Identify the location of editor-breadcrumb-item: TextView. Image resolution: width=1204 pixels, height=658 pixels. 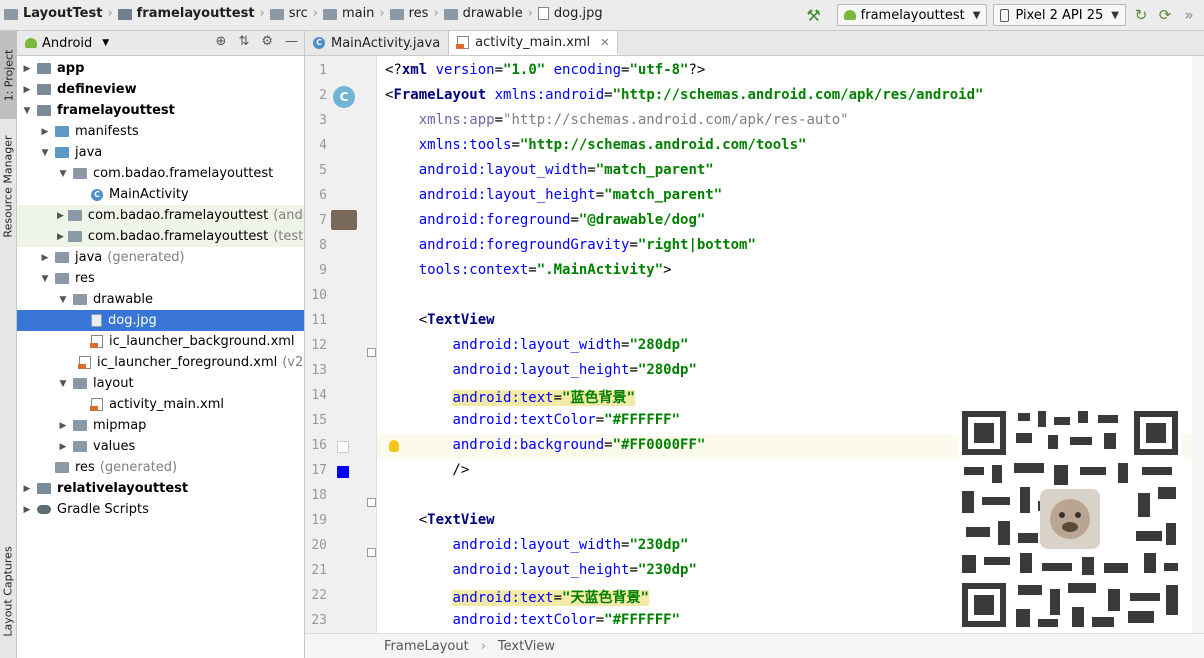
(526, 646).